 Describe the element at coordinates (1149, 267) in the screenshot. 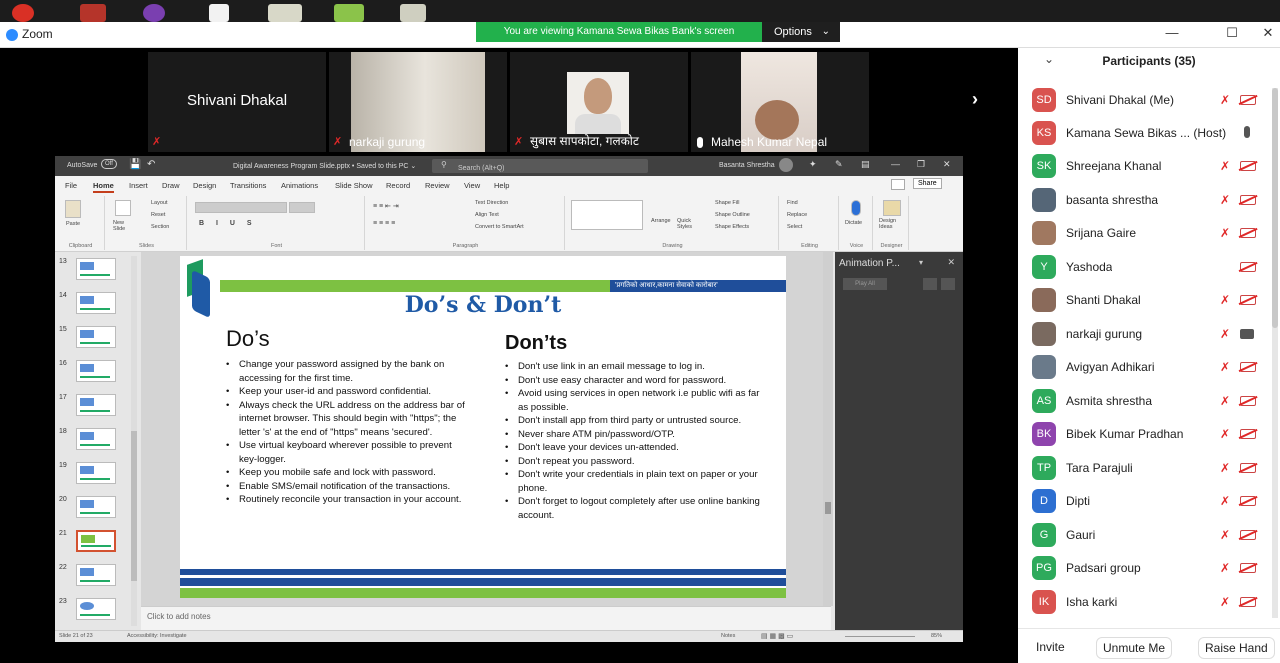

I see `participant-row: Y Yashoda` at that location.